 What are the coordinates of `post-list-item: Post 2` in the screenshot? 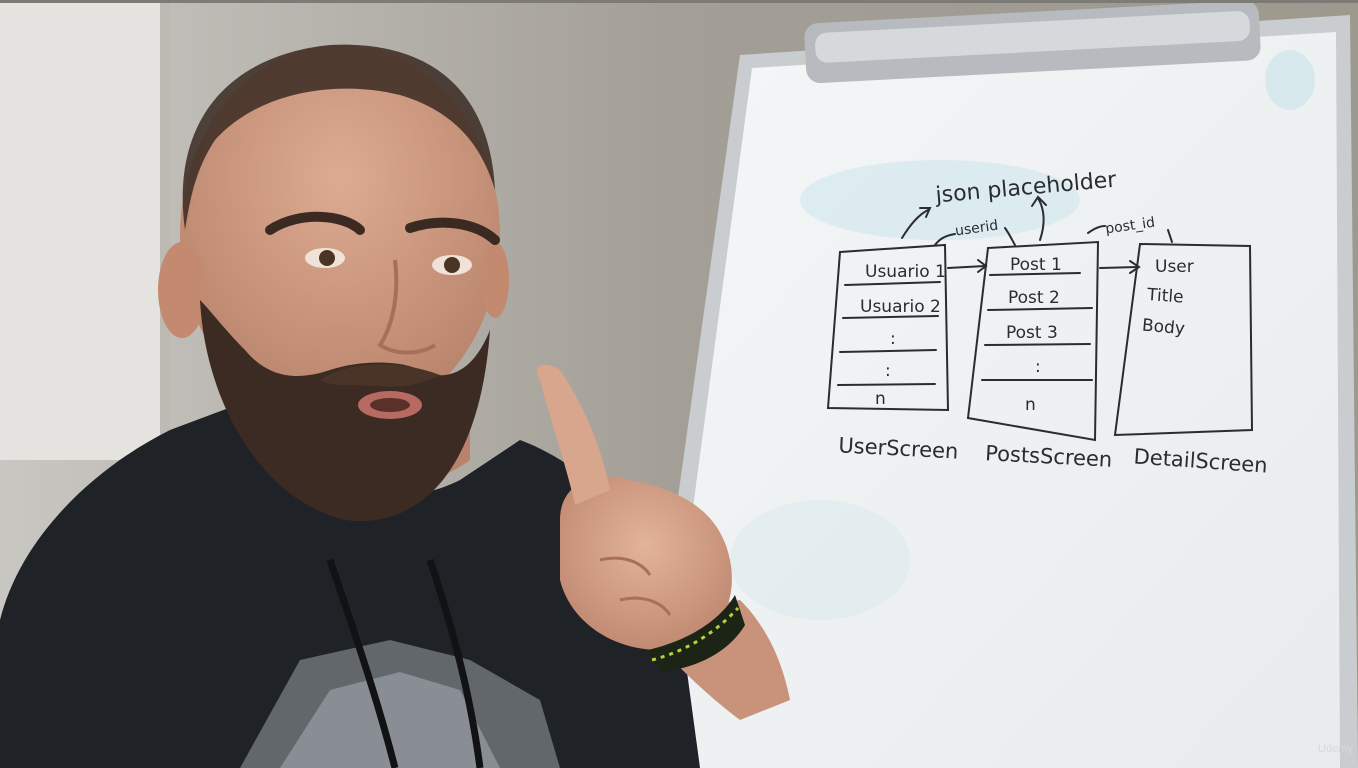 It's located at (1034, 298).